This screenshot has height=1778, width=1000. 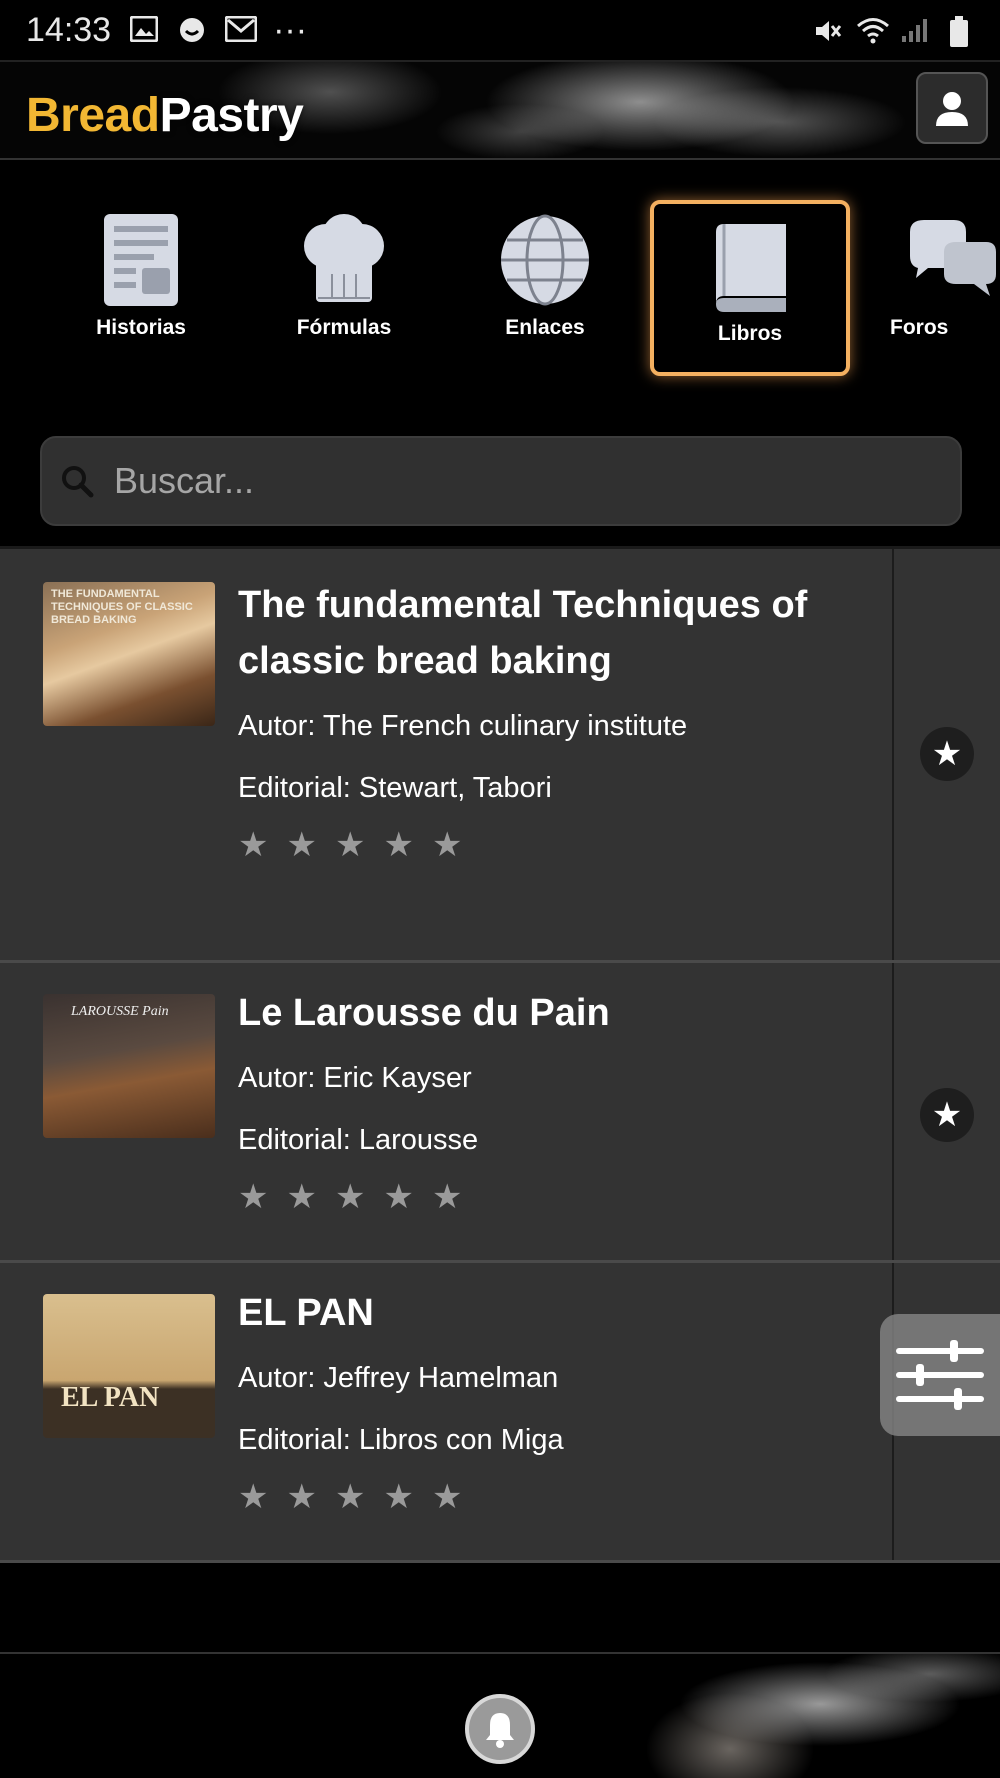 I want to click on tab-label: Fórmulas, so click(x=344, y=327).